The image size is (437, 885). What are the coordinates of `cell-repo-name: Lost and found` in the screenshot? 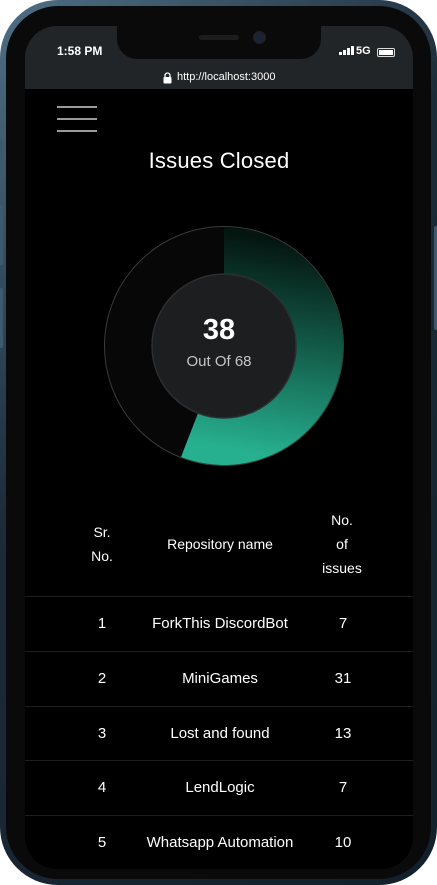 It's located at (220, 733).